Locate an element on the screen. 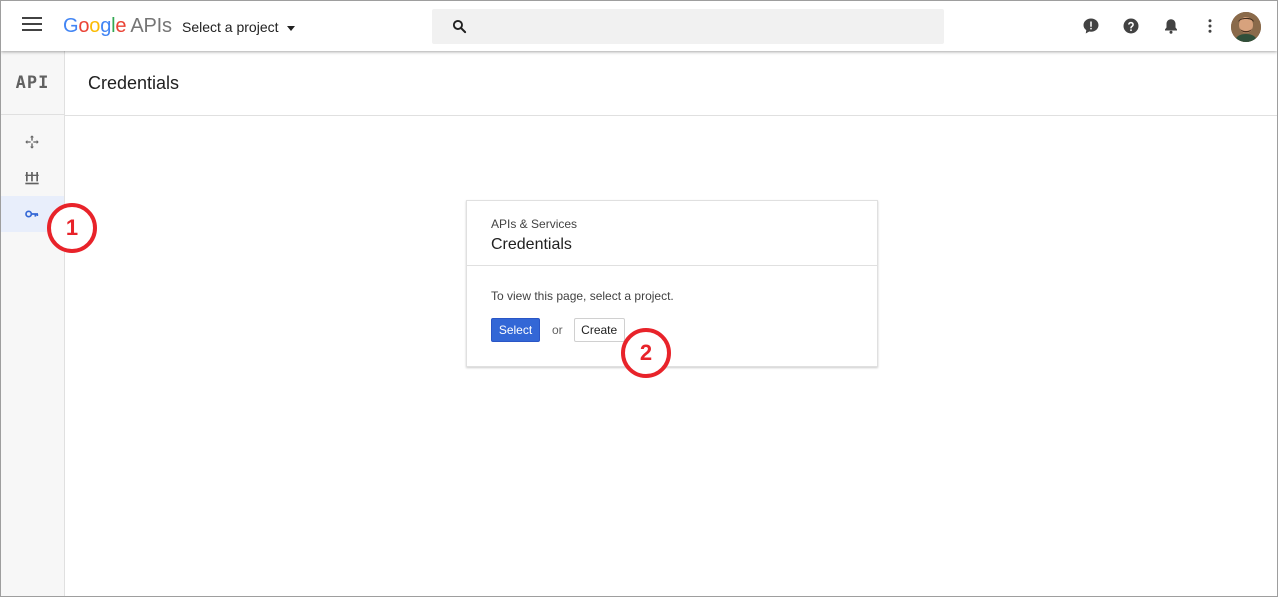 Image resolution: width=1278 pixels, height=597 pixels. caret-down-icon is located at coordinates (290, 28).